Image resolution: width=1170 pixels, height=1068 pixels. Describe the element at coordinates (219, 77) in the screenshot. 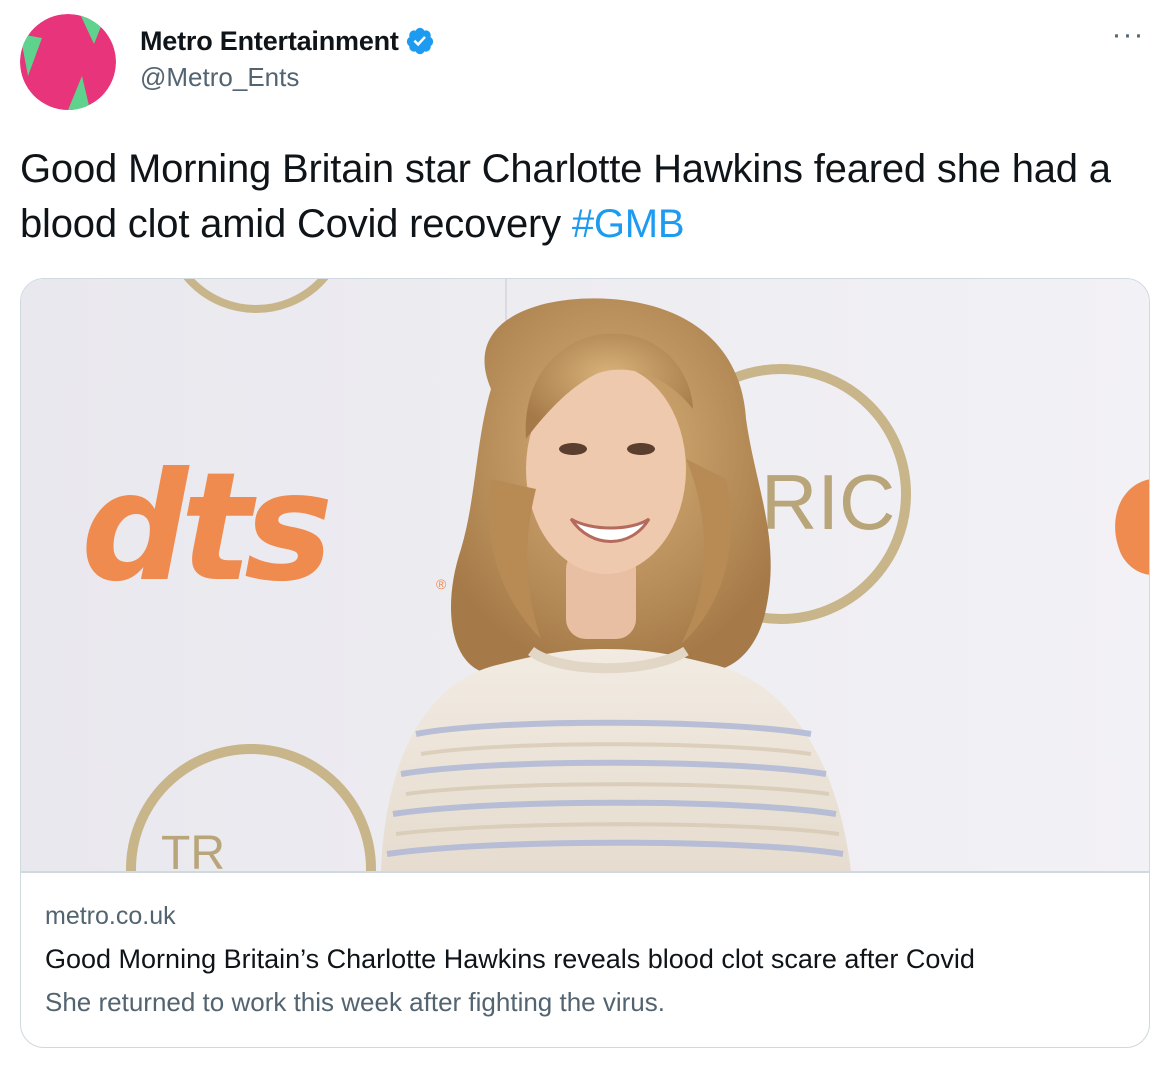

I see `author-handle: @Metro_Ents` at that location.